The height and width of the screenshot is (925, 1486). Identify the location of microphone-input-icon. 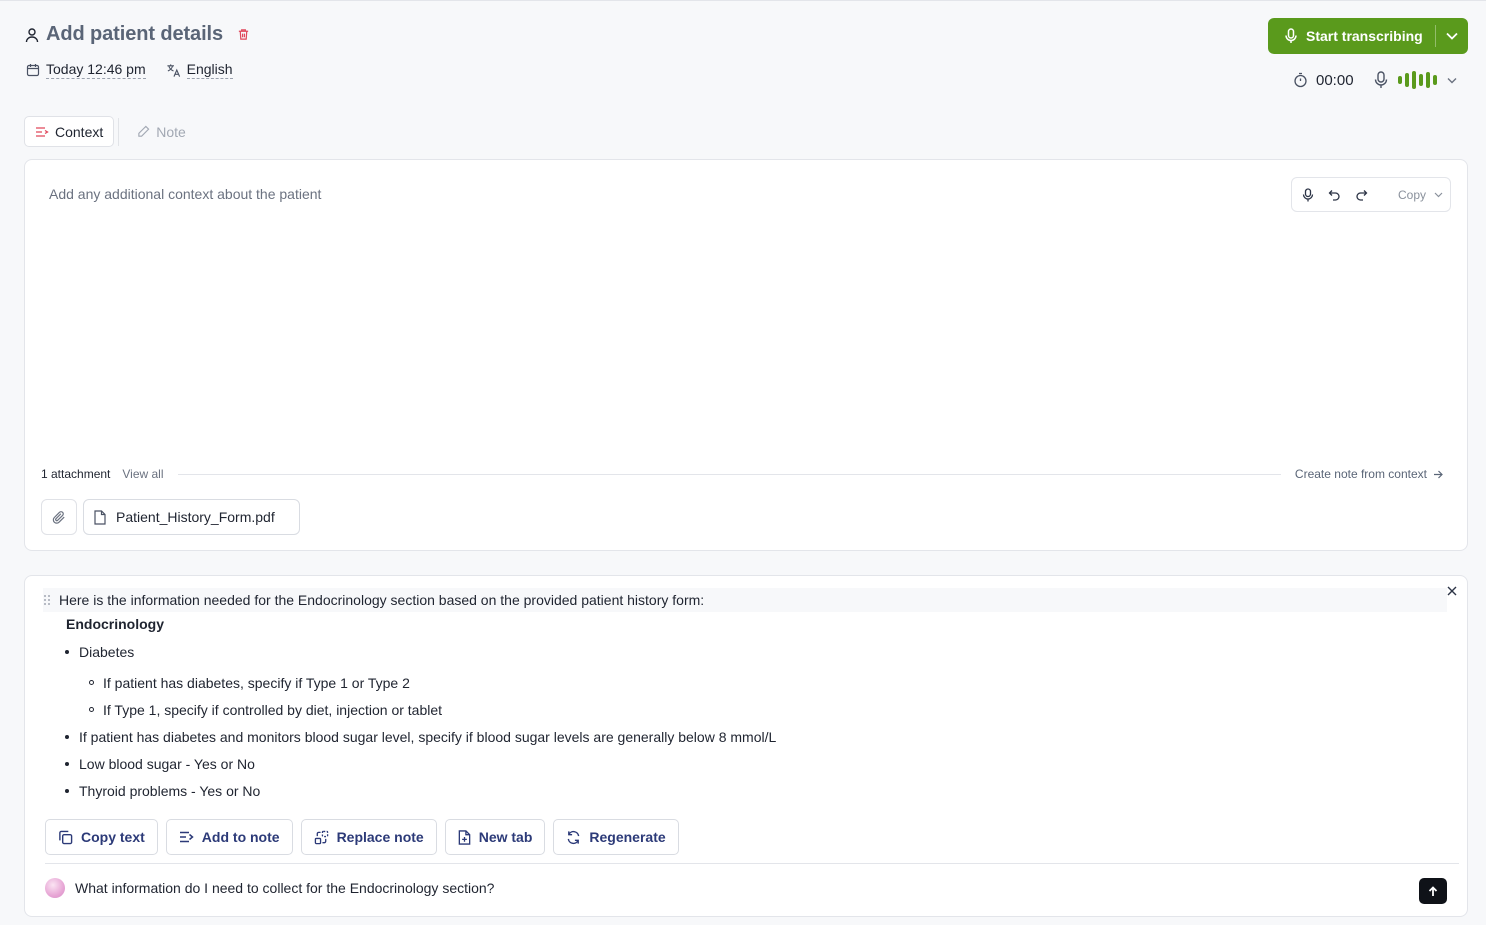
(1381, 80).